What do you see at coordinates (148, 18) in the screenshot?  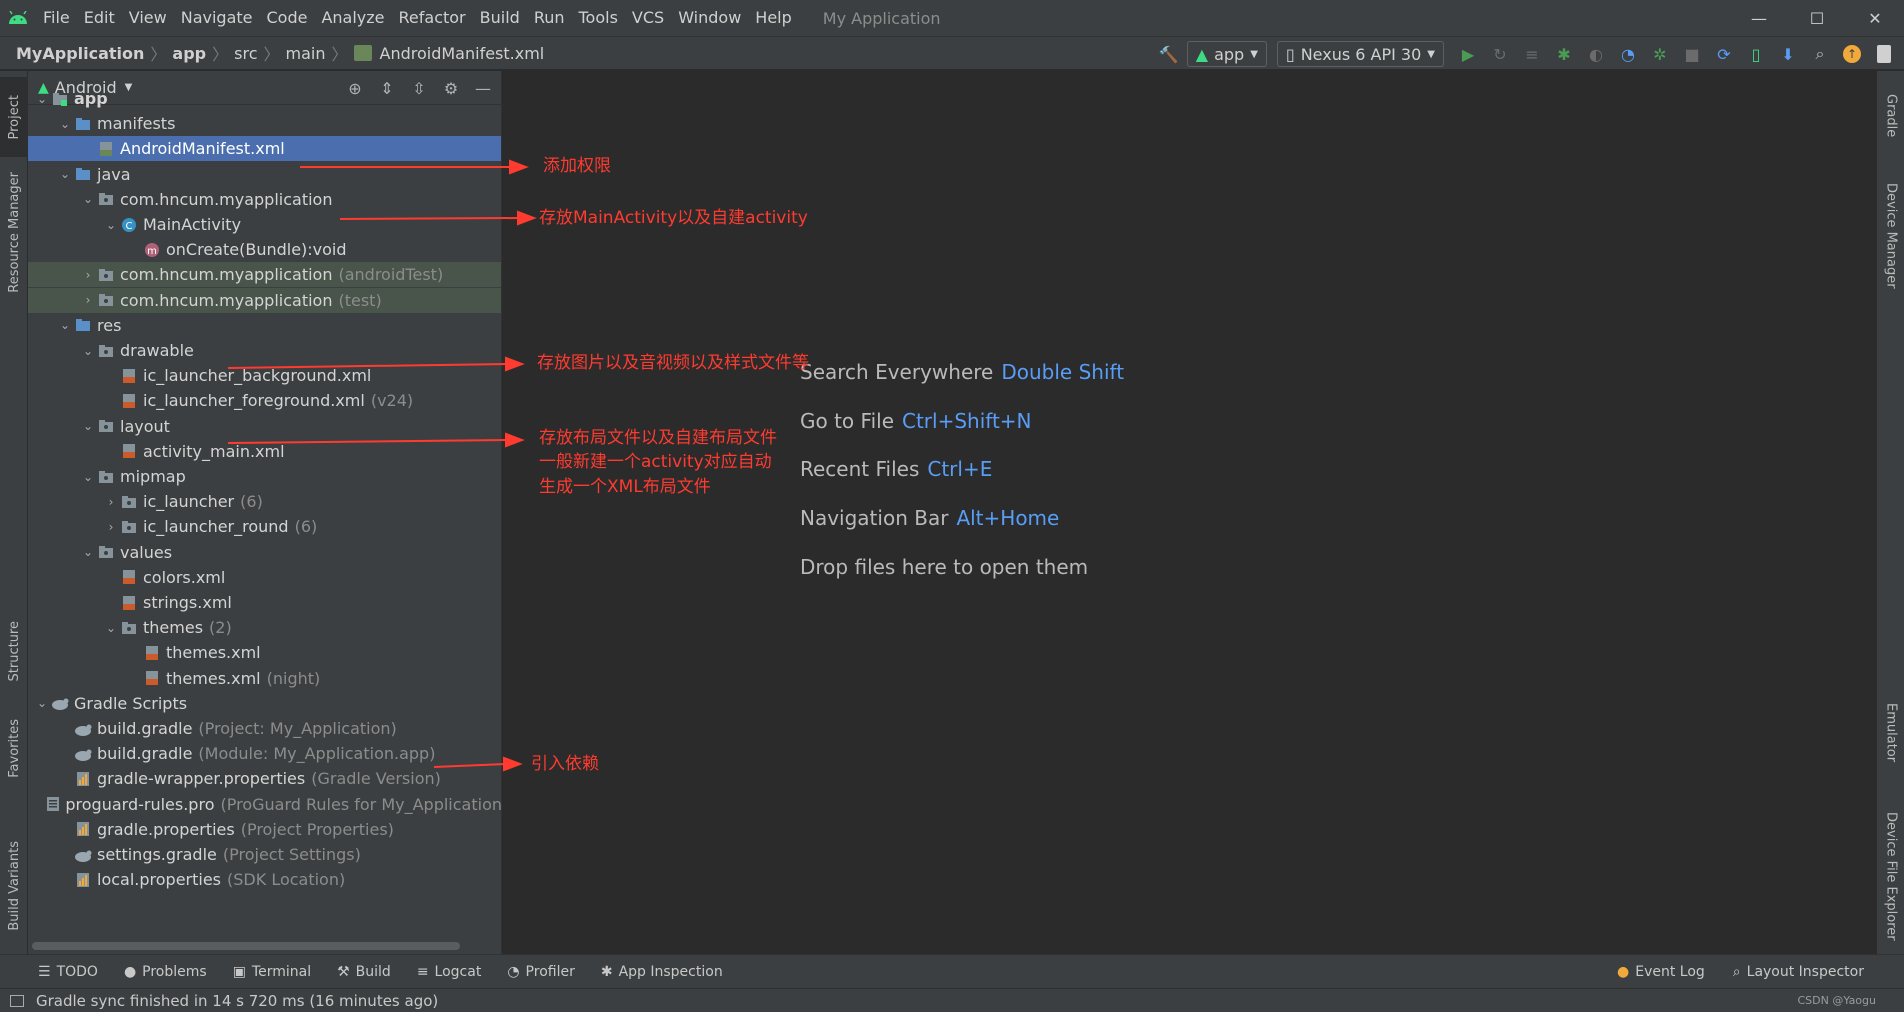 I see `menu-view: View` at bounding box center [148, 18].